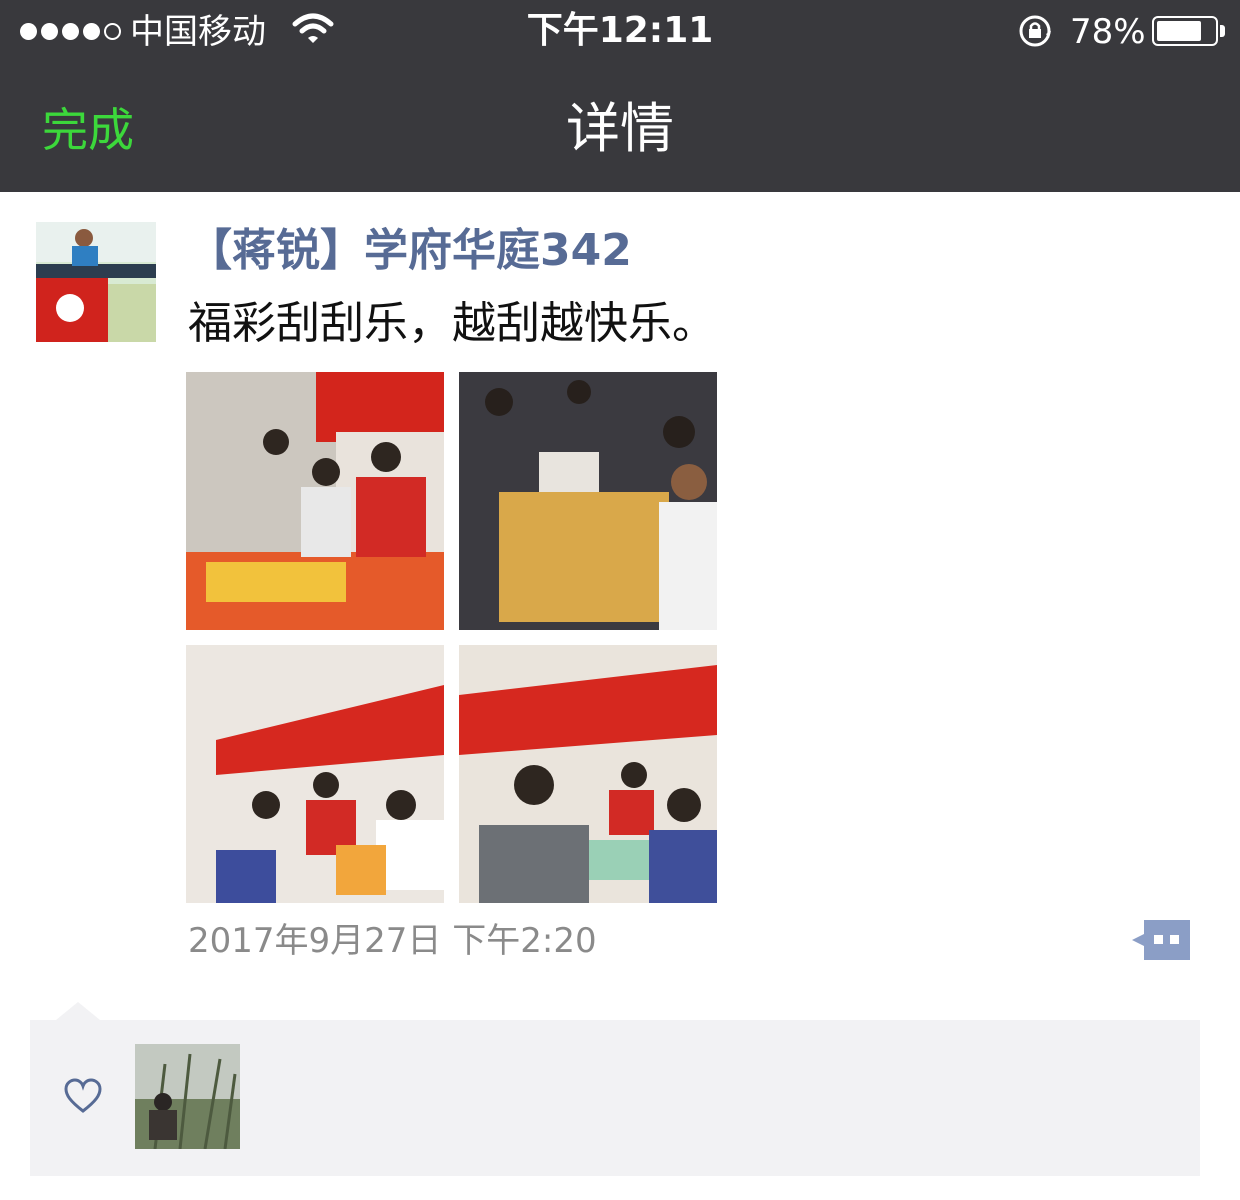  I want to click on status-bar: 中国移动 下午12:11 78%, so click(620, 32).